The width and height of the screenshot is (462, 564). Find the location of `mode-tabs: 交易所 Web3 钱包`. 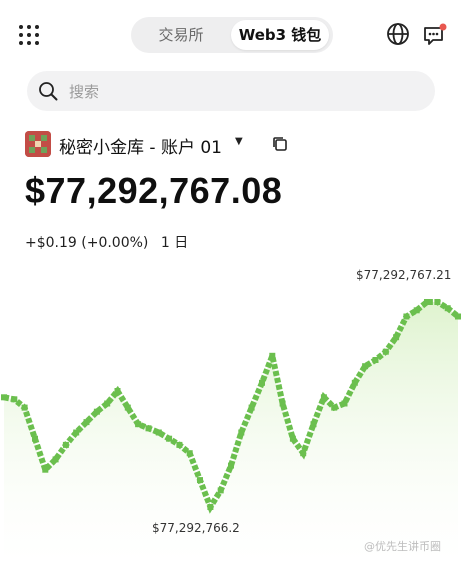

mode-tabs: 交易所 Web3 钱包 is located at coordinates (232, 35).